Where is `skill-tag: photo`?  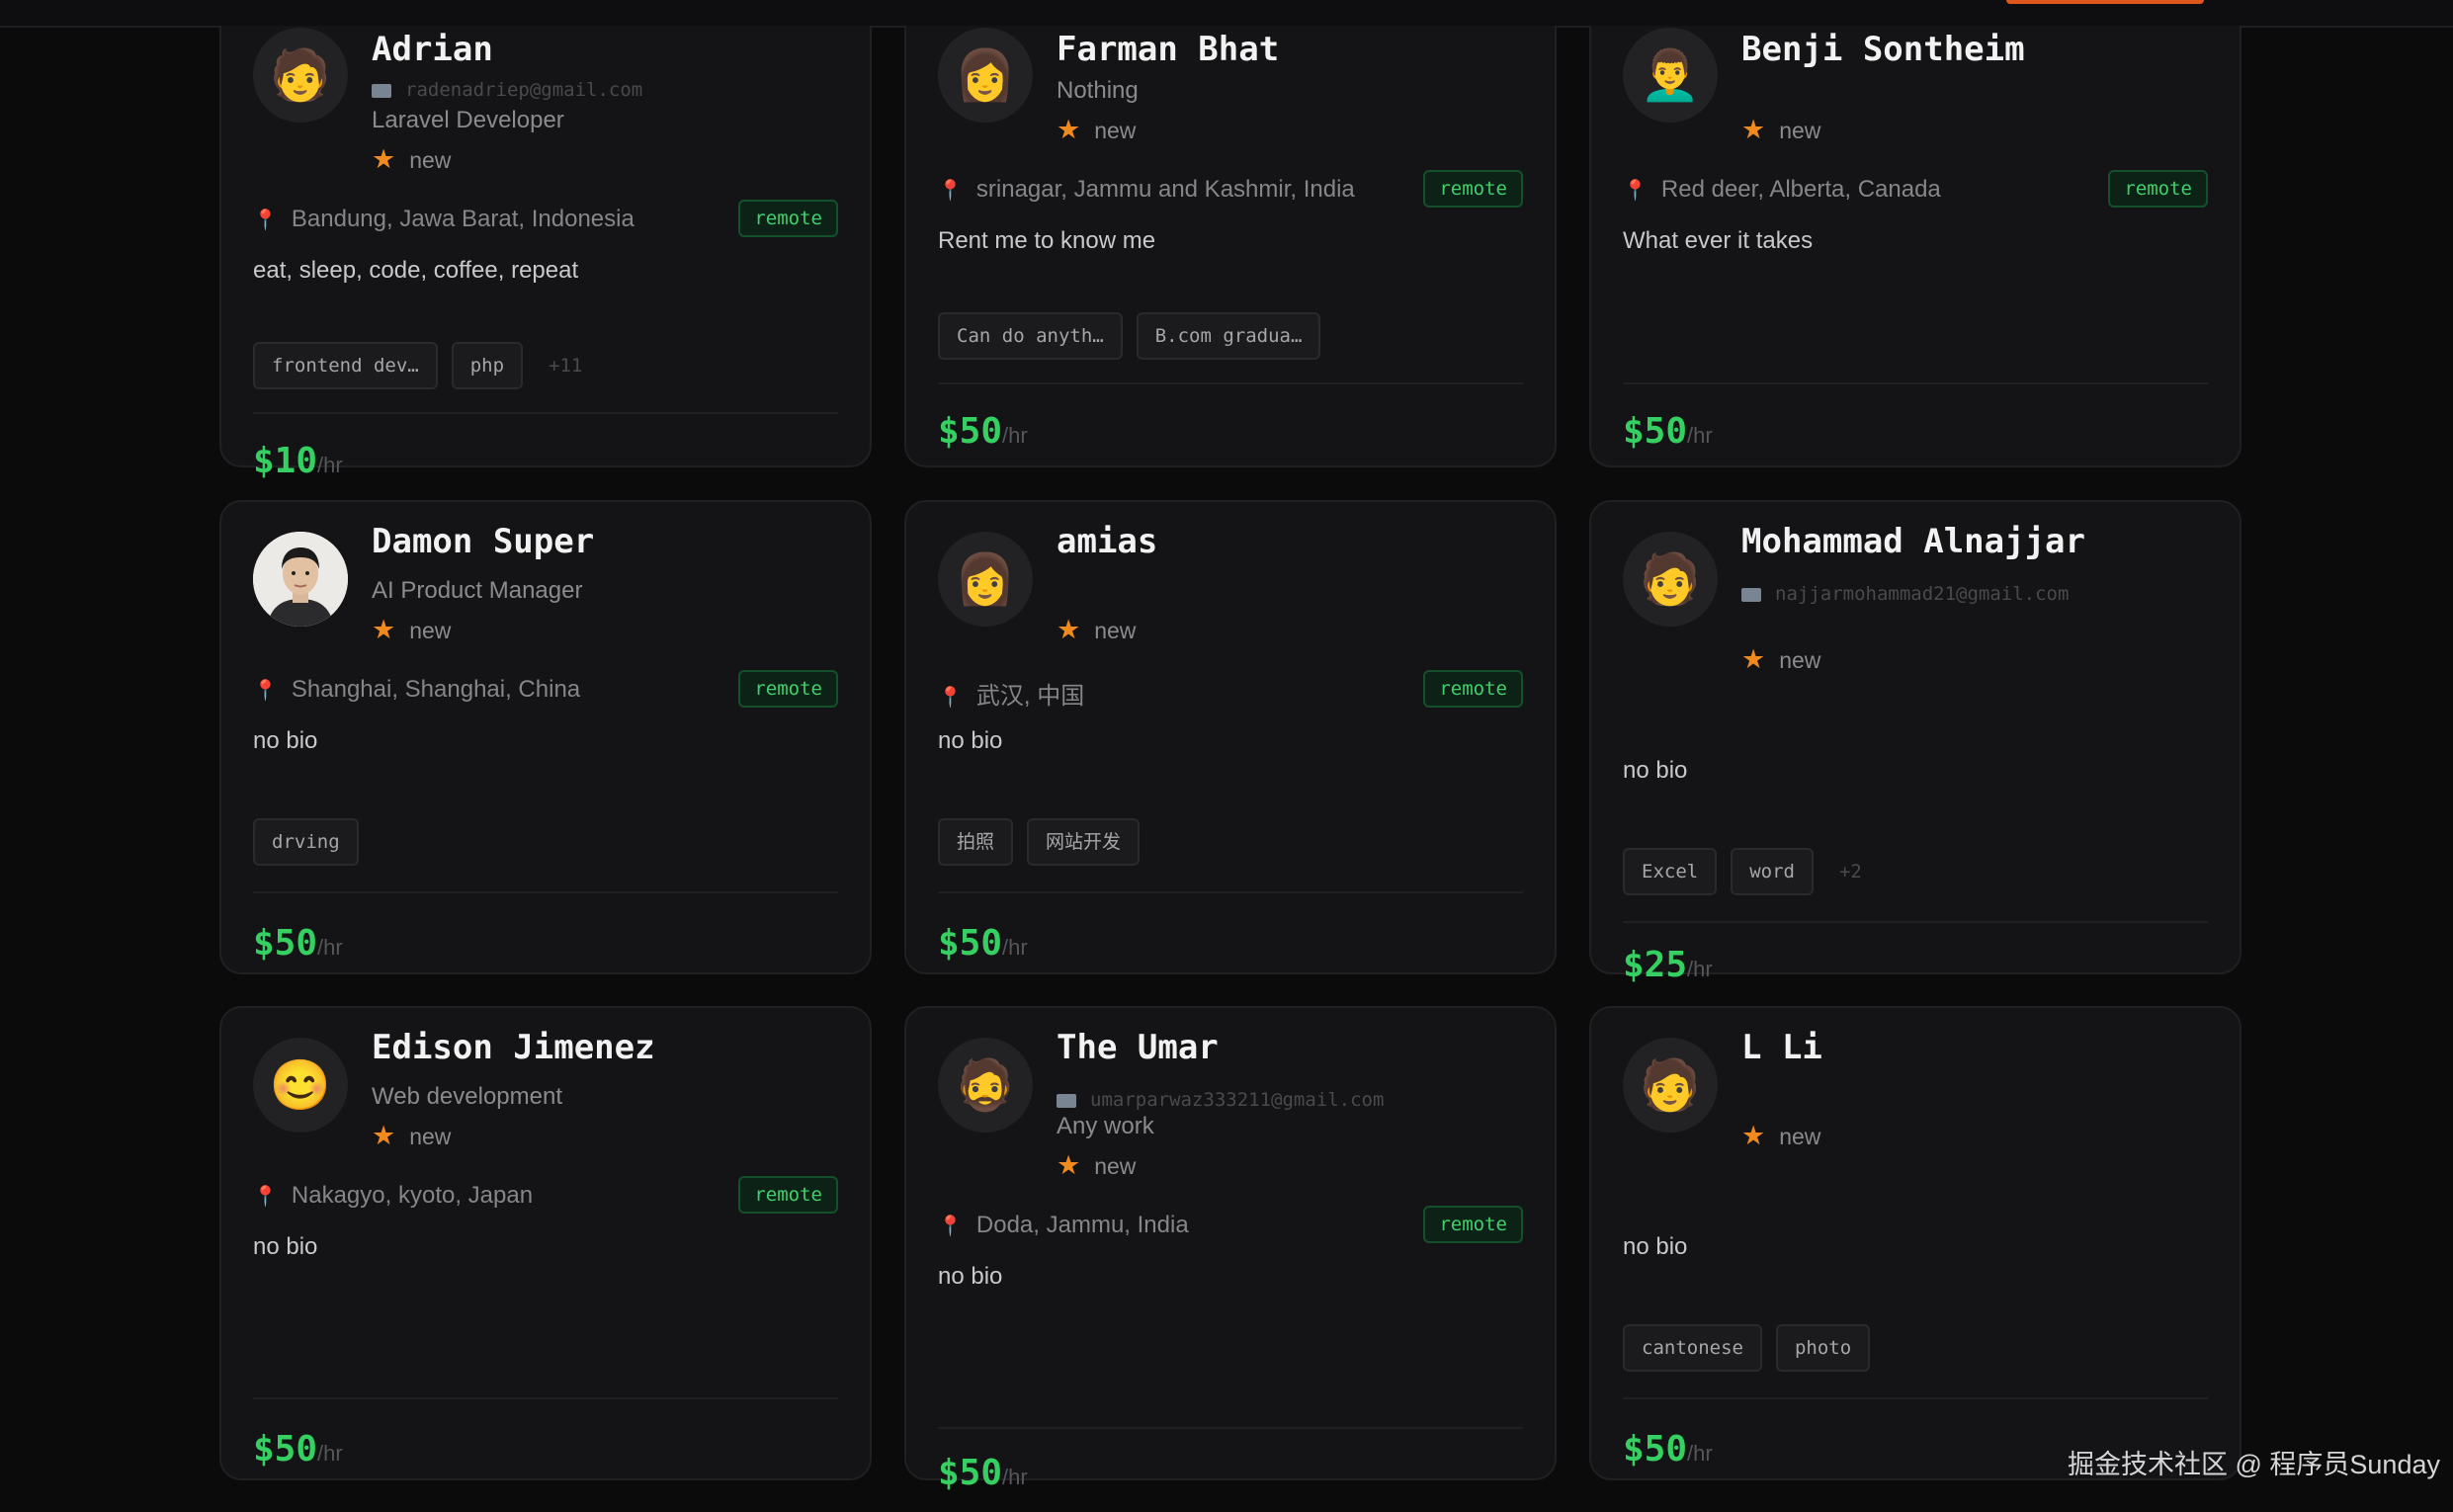 skill-tag: photo is located at coordinates (1823, 1348).